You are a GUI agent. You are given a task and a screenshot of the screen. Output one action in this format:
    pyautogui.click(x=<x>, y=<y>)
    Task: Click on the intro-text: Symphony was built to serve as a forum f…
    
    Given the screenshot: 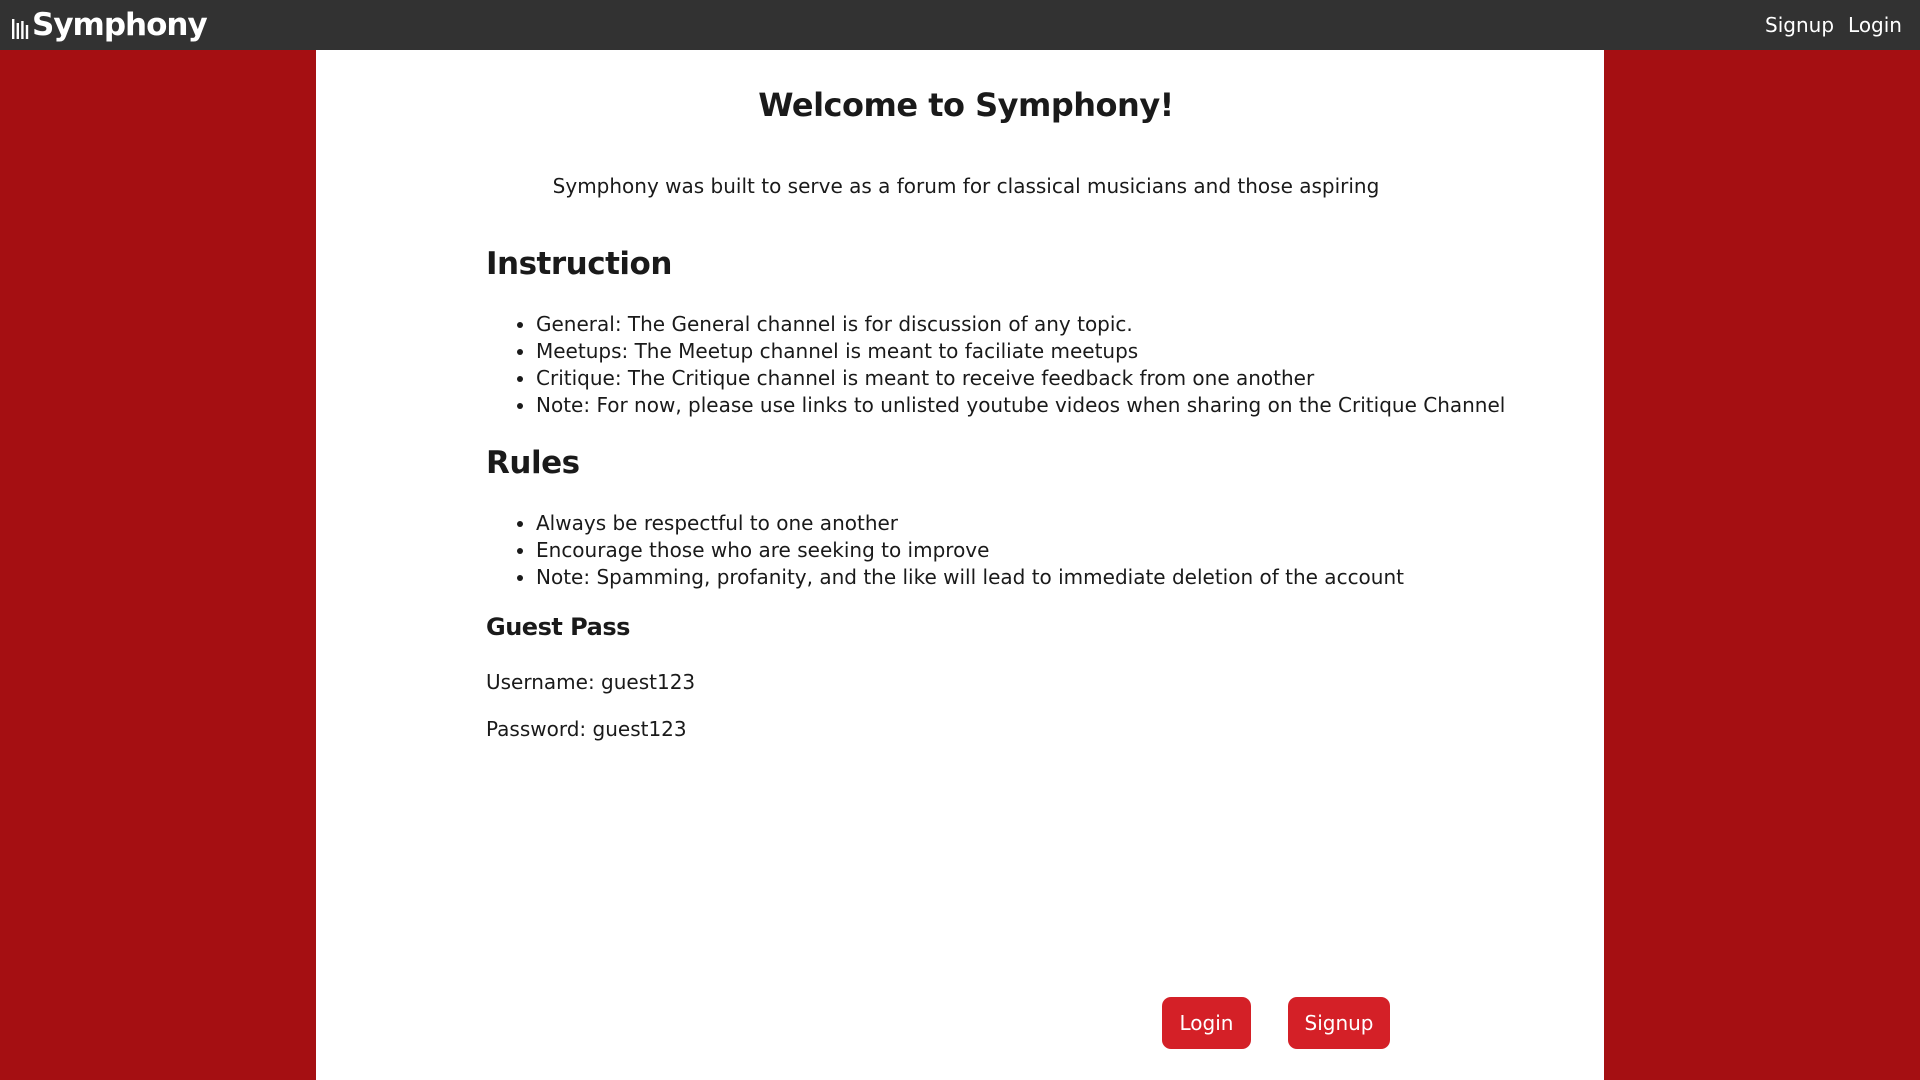 What is the action you would take?
    pyautogui.click(x=966, y=186)
    